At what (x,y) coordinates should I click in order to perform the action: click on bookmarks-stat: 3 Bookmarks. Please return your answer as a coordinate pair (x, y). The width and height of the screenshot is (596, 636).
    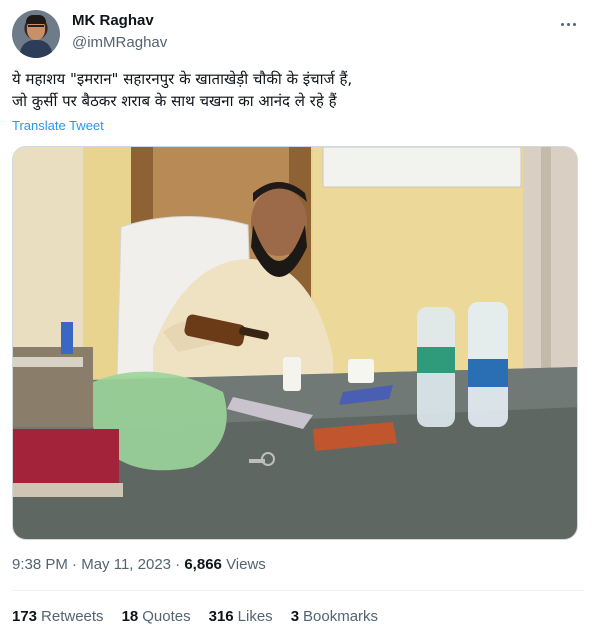
    Looking at the image, I should click on (334, 616).